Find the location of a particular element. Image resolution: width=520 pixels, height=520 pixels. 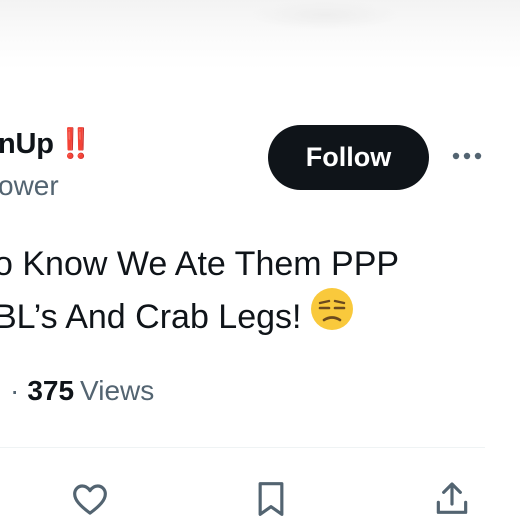

header-shadow is located at coordinates (260, 35).